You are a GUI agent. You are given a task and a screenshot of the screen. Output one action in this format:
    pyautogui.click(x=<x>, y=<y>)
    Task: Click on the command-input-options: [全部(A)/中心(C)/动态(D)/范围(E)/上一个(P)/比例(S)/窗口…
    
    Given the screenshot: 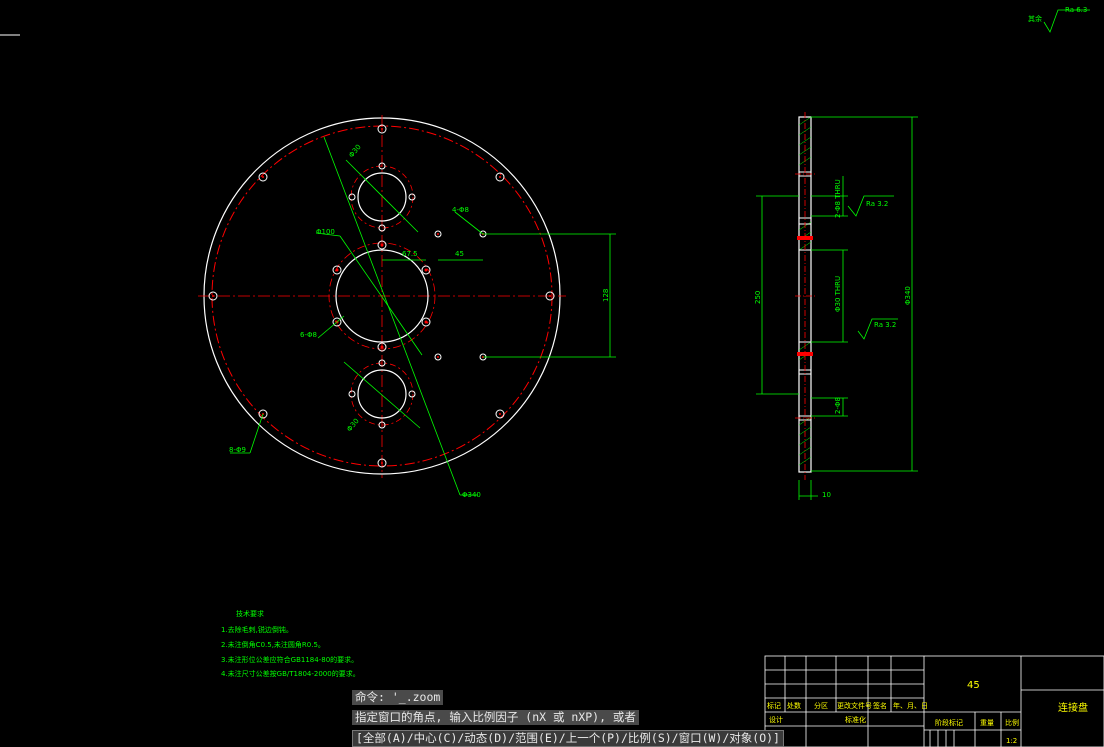 What is the action you would take?
    pyautogui.click(x=568, y=738)
    